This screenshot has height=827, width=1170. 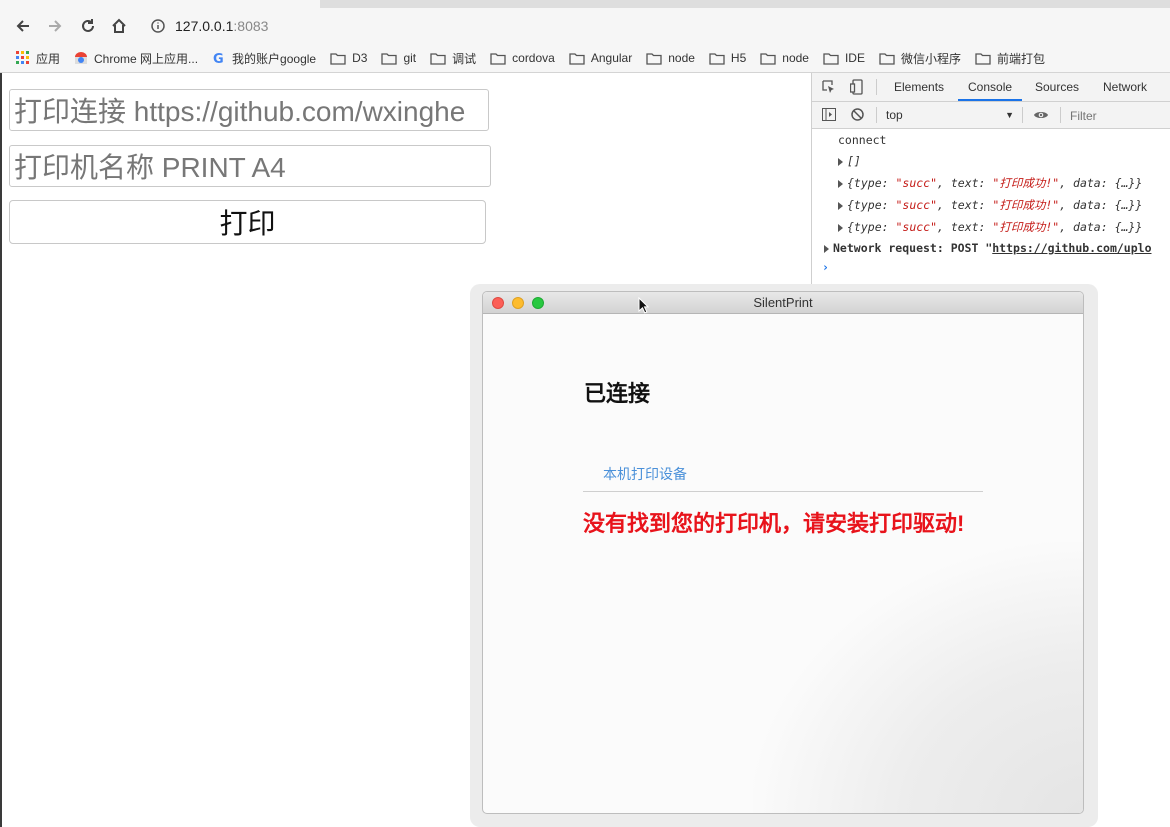 I want to click on printer-name-input, so click(x=250, y=166).